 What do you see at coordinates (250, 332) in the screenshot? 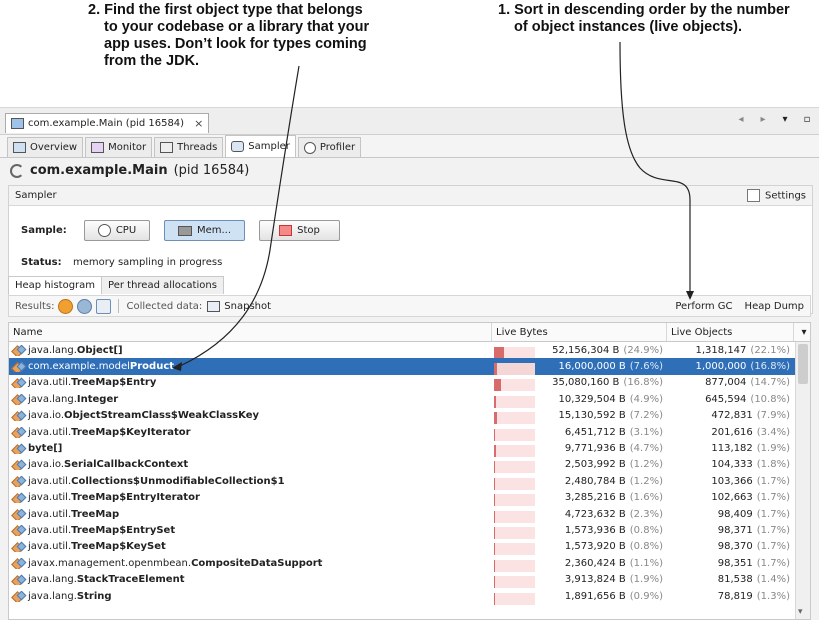
I see `column-header-name: Name` at bounding box center [250, 332].